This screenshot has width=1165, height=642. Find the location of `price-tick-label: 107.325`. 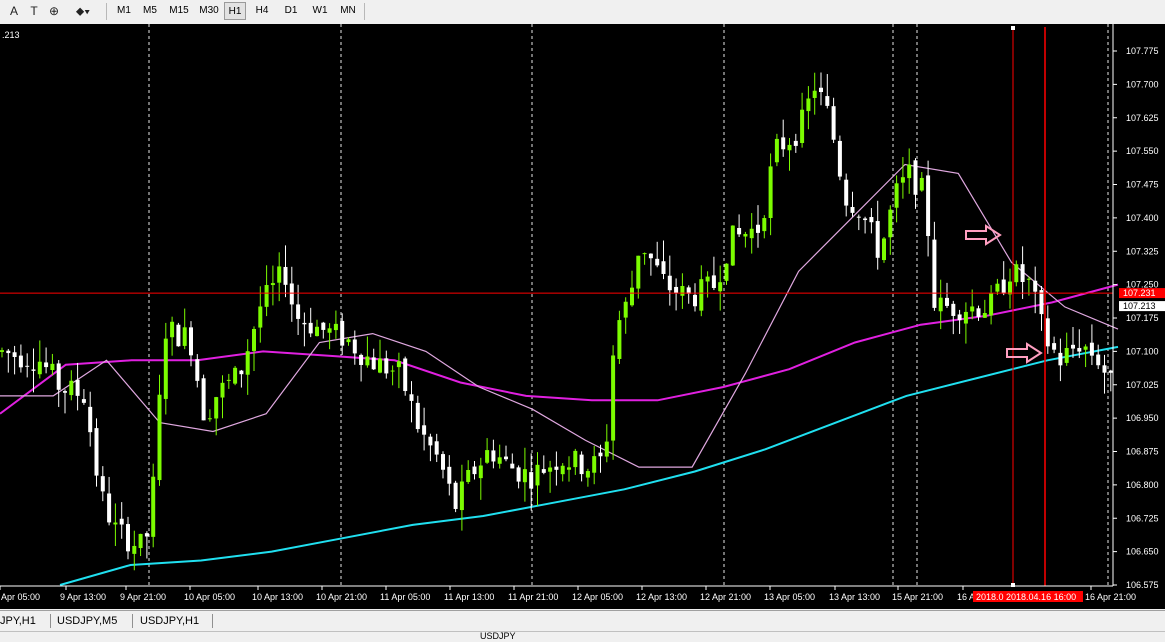

price-tick-label: 107.325 is located at coordinates (1142, 251).